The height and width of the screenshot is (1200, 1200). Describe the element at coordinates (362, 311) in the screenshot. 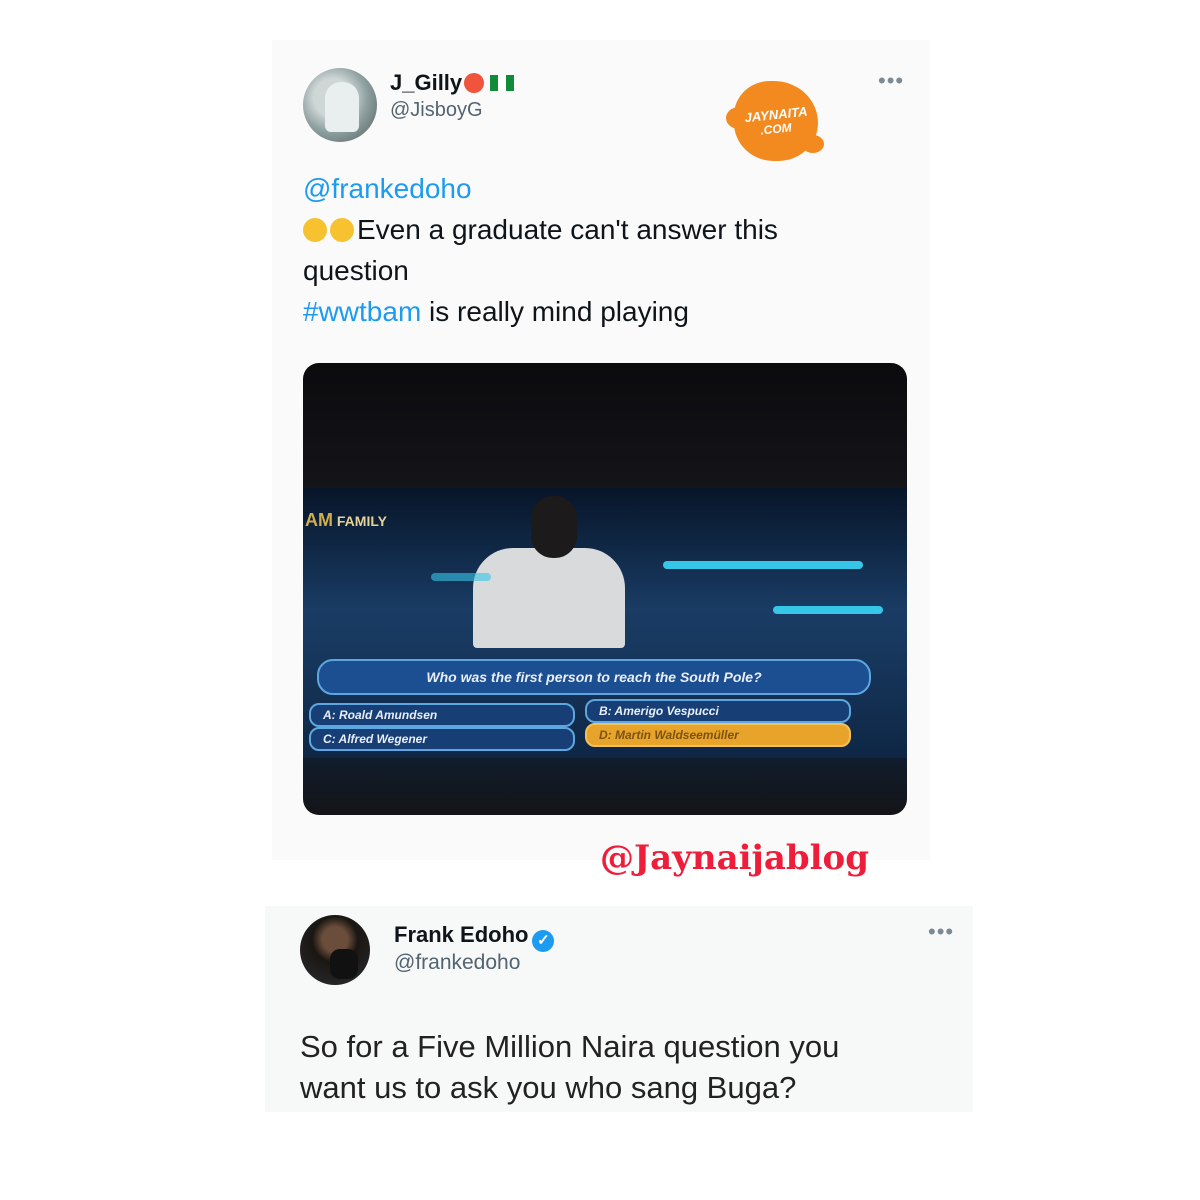

I see `hashtag-link: #wwtbam` at that location.